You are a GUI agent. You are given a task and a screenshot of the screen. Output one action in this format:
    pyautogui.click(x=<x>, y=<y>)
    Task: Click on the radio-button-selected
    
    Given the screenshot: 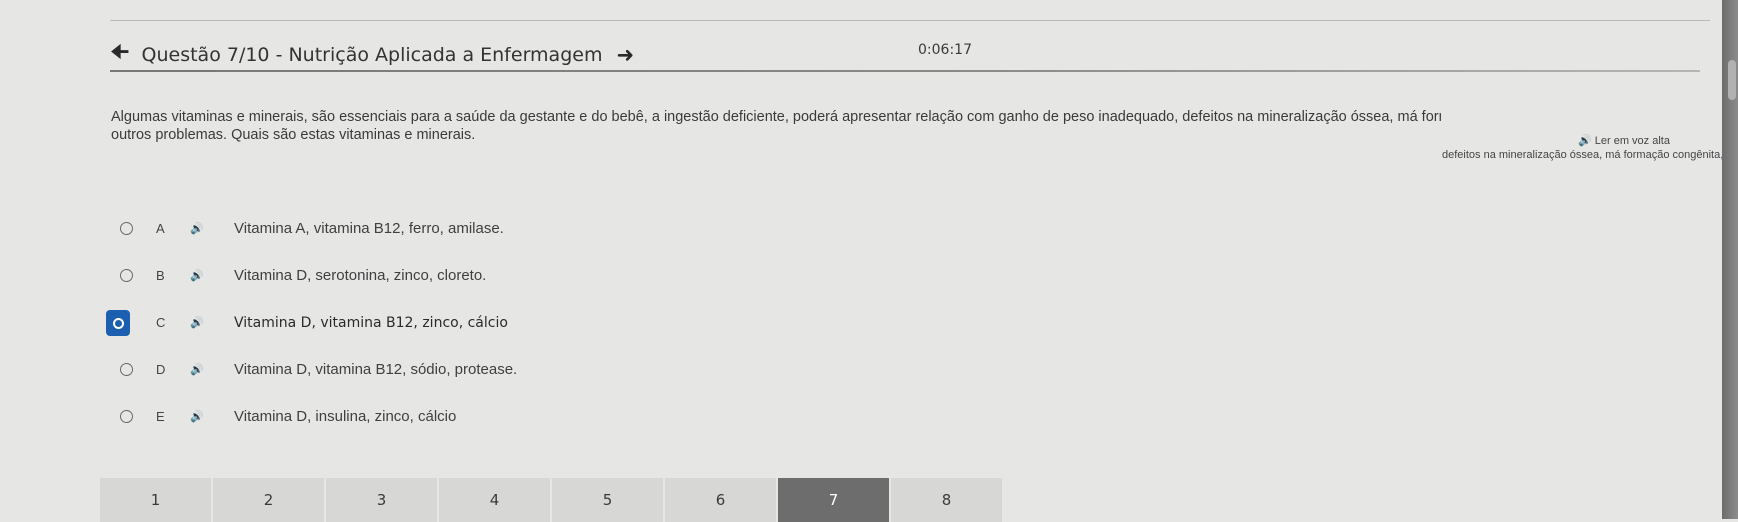 What is the action you would take?
    pyautogui.click(x=118, y=322)
    